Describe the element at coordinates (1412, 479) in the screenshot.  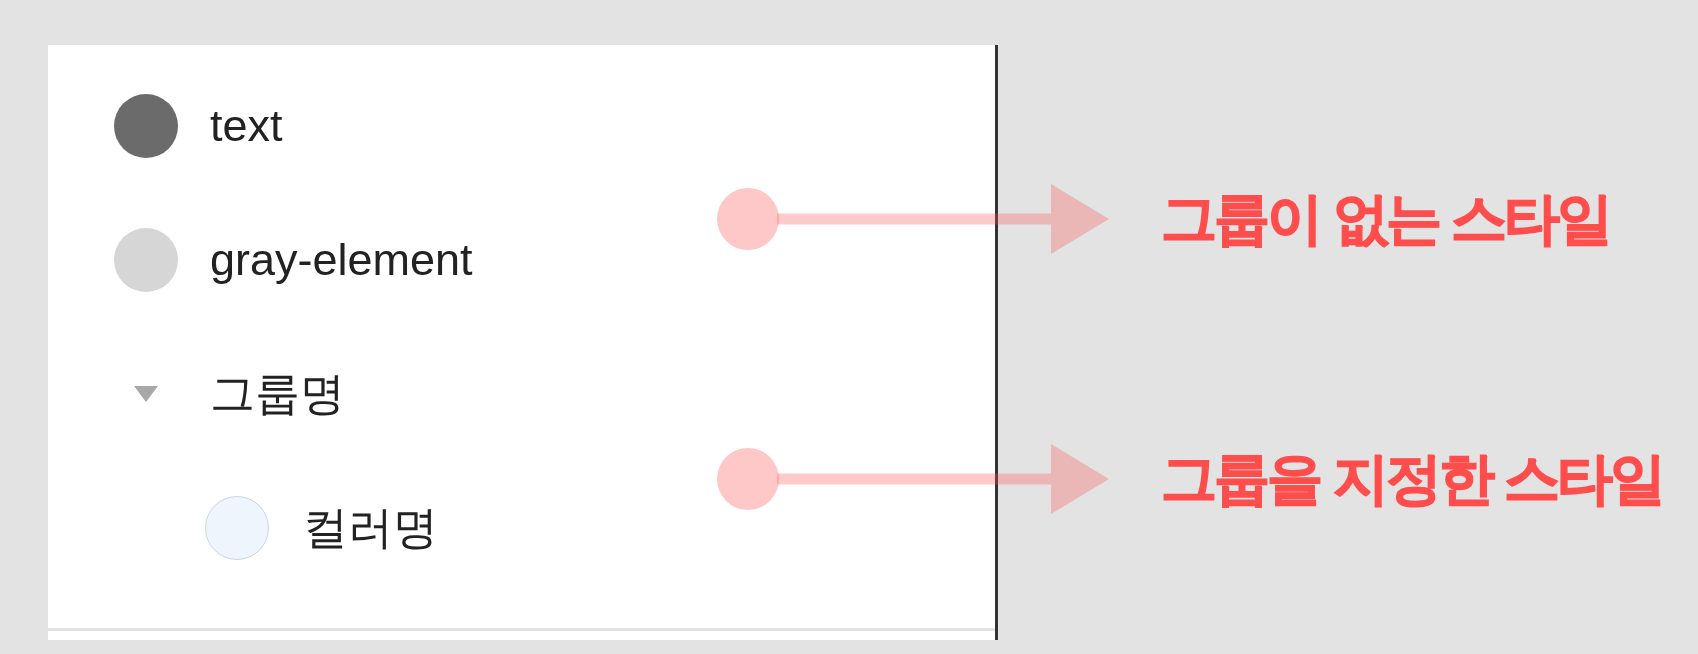
I see `annotation-label: 그룹을 지정한 스타일` at that location.